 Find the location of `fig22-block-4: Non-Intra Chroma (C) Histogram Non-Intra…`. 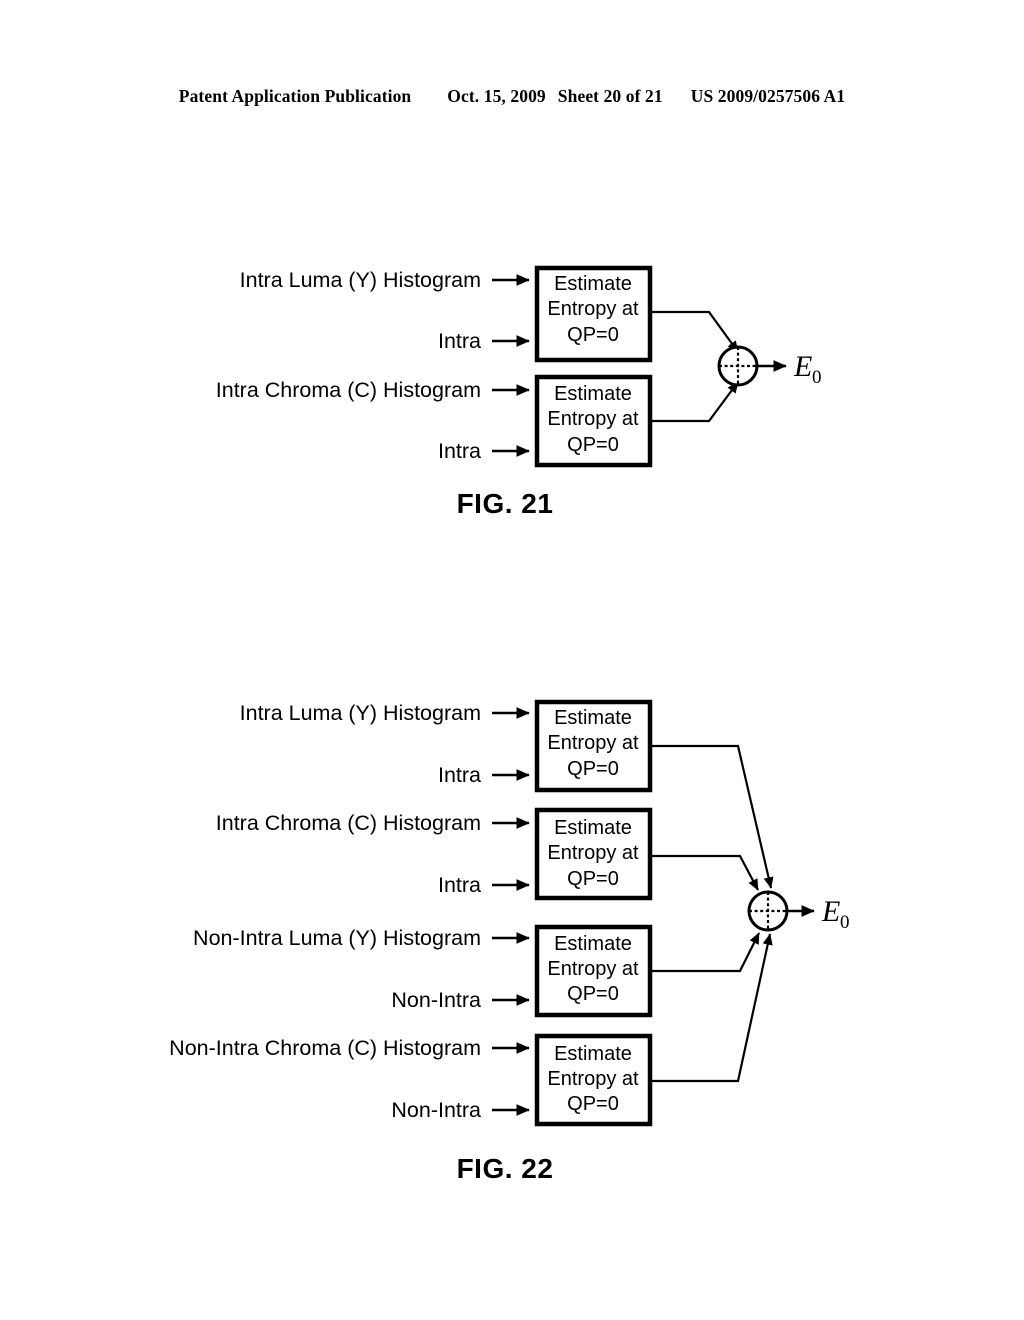

fig22-block-4: Non-Intra Chroma (C) Histogram Non-Intra… is located at coordinates (471, 1030).